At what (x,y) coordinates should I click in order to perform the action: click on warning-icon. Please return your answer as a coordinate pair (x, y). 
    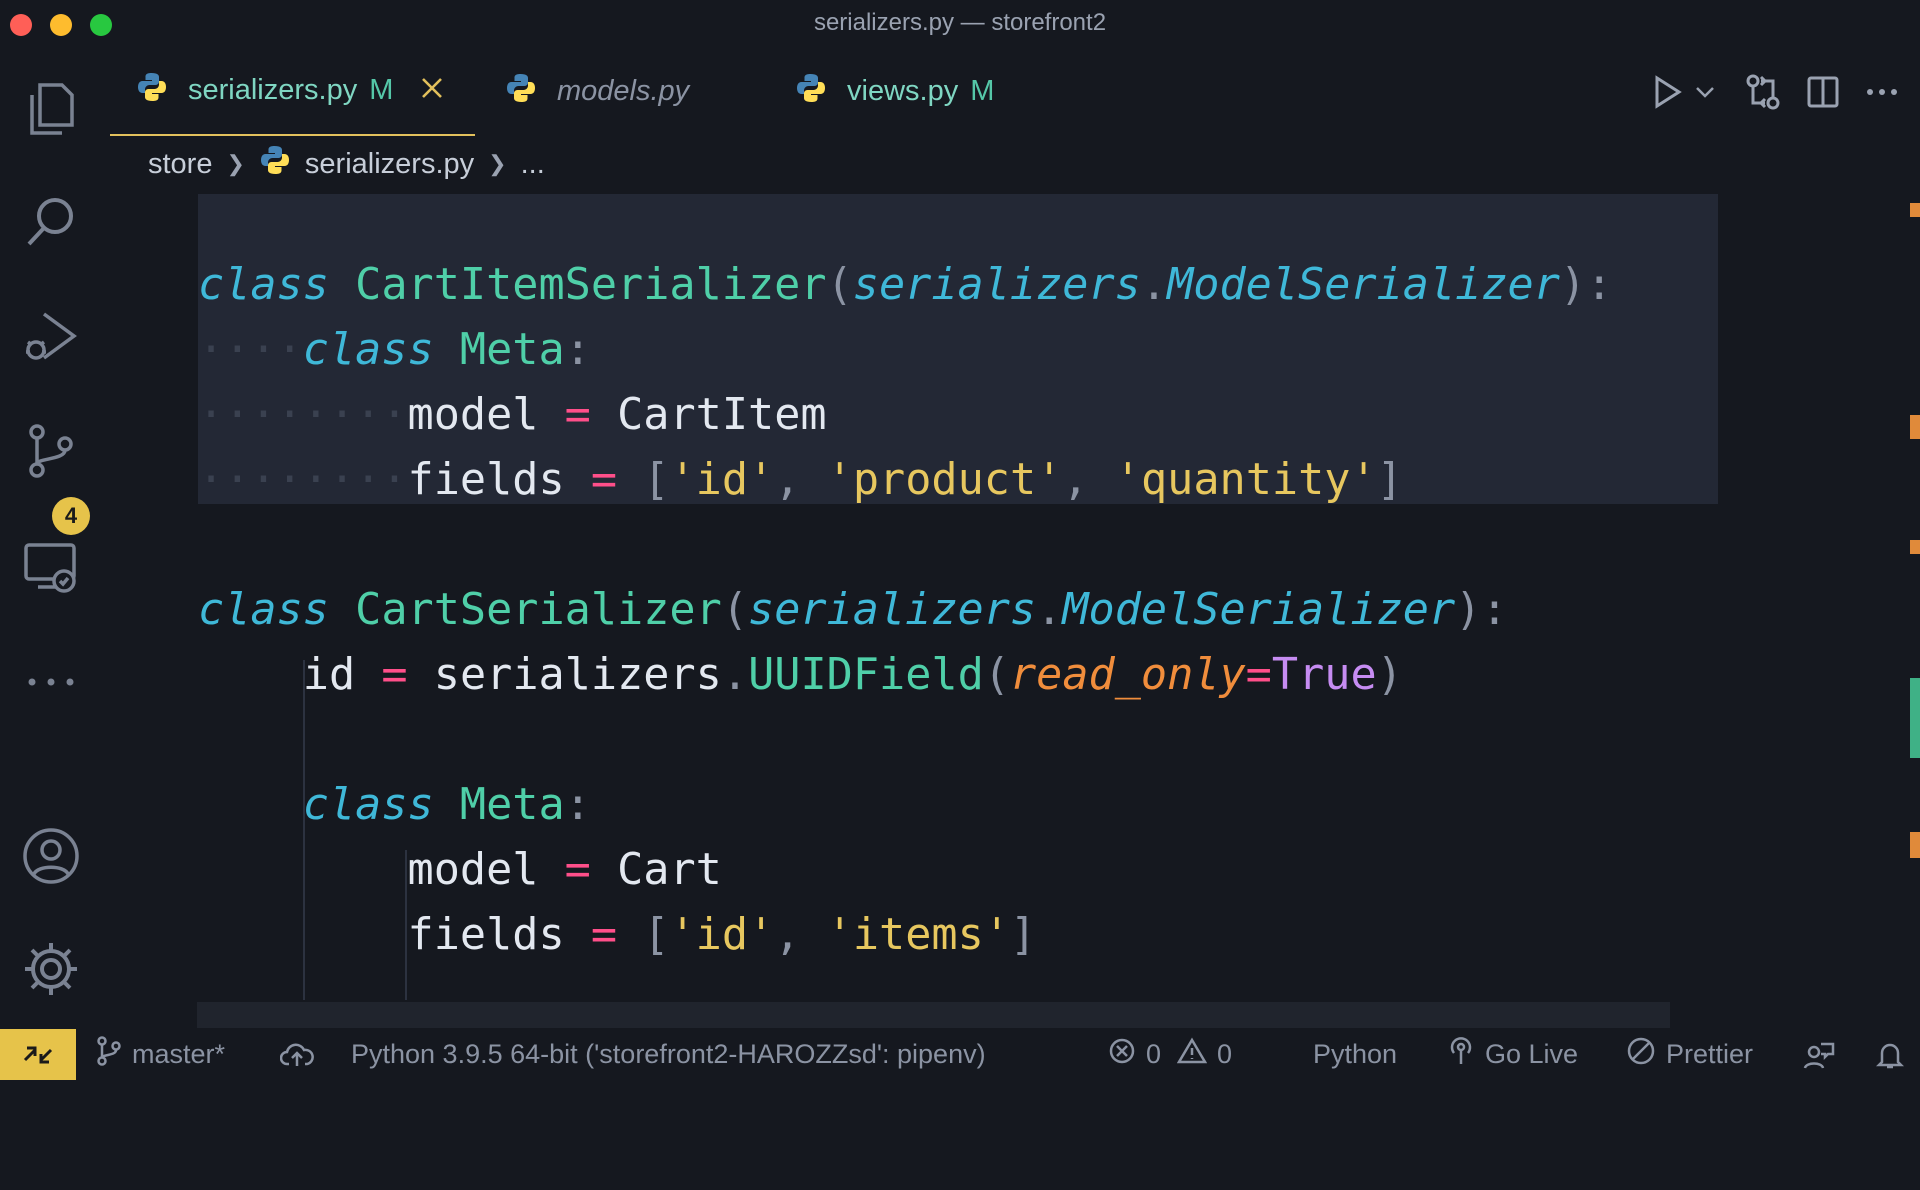
    Looking at the image, I should click on (1196, 1054).